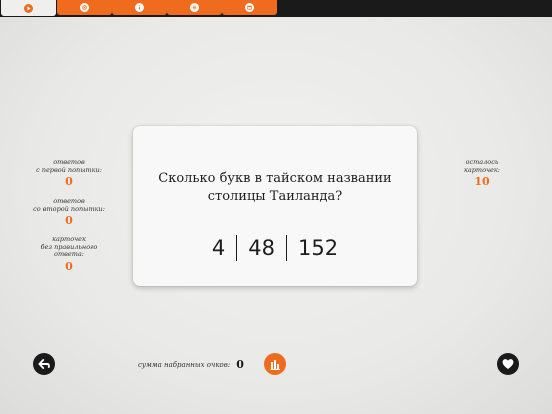  I want to click on answer-option-1: 4, so click(218, 248).